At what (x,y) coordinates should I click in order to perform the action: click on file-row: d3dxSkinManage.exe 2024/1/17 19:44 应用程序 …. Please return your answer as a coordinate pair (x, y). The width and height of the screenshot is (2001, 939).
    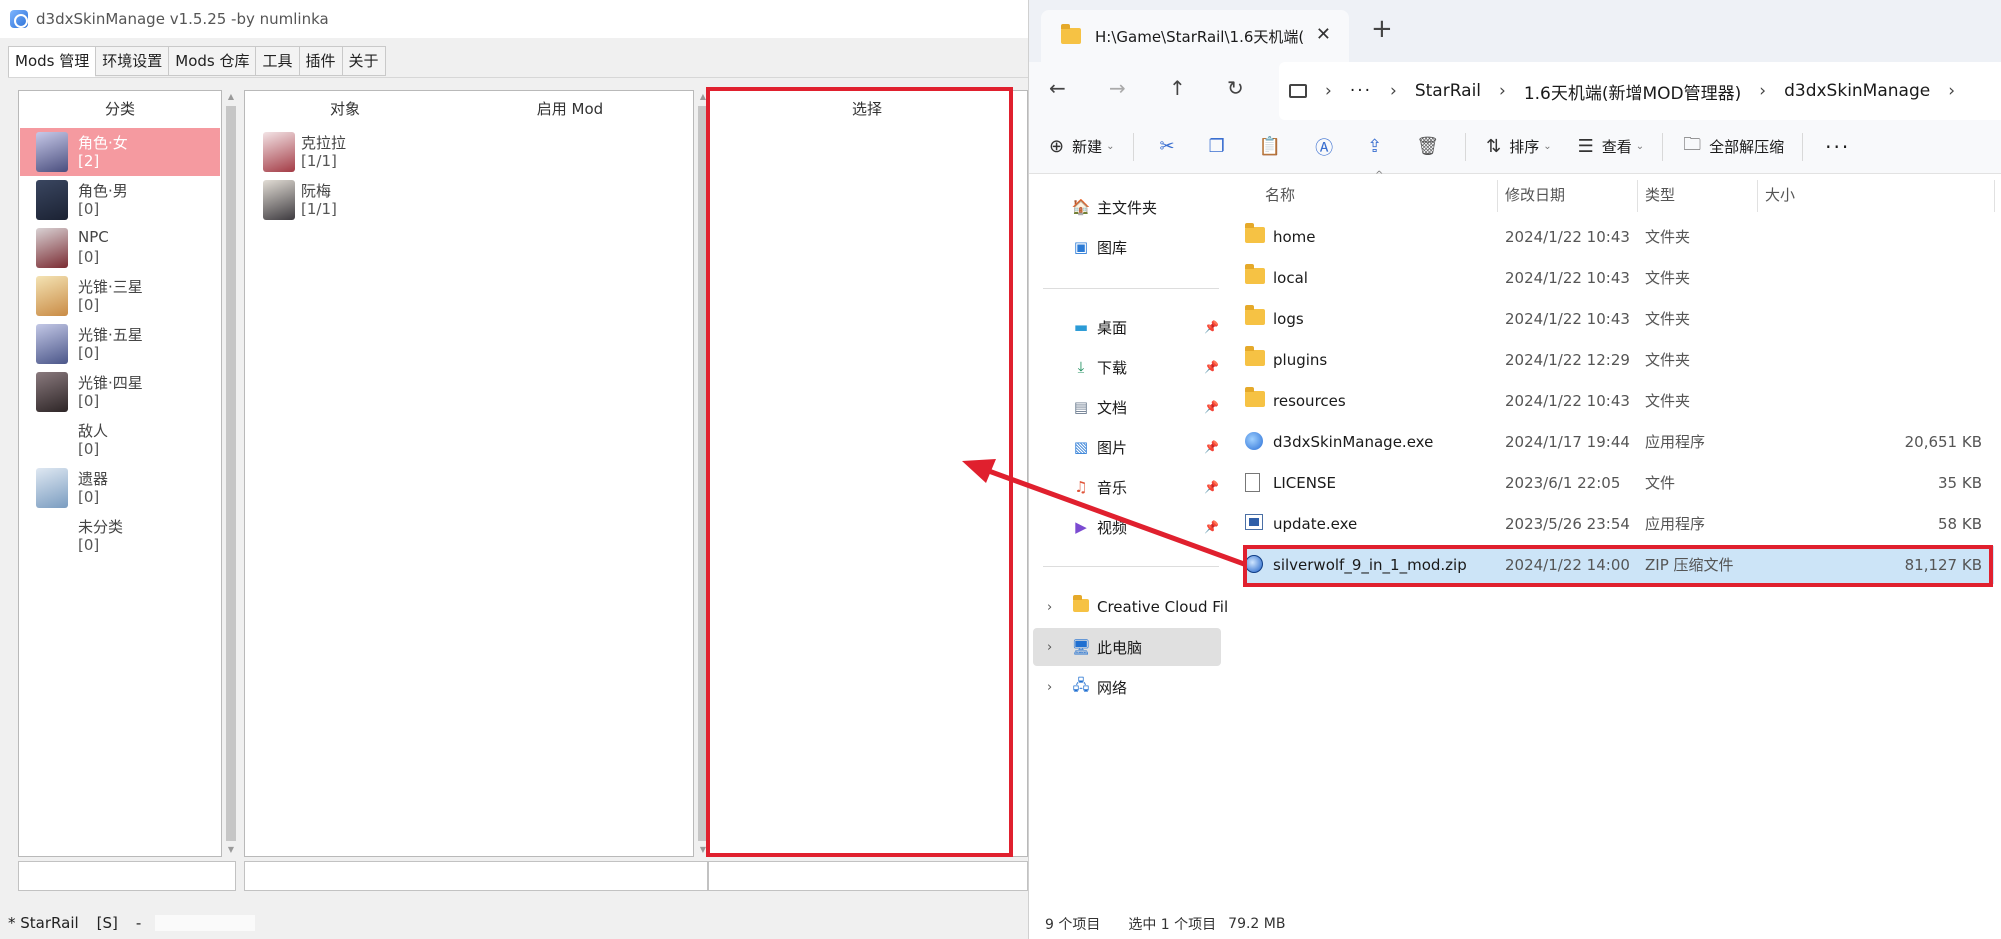
    Looking at the image, I should click on (1618, 442).